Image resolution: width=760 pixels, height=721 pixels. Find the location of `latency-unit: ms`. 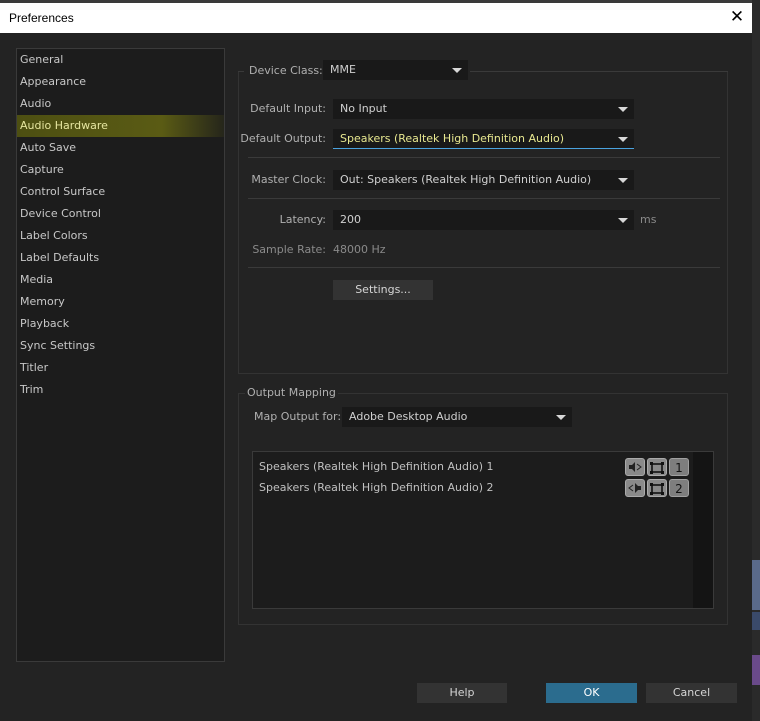

latency-unit: ms is located at coordinates (648, 219).